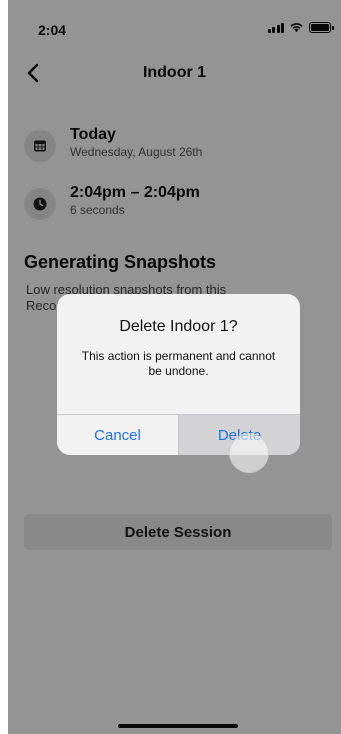  I want to click on touch-indicator, so click(249, 453).